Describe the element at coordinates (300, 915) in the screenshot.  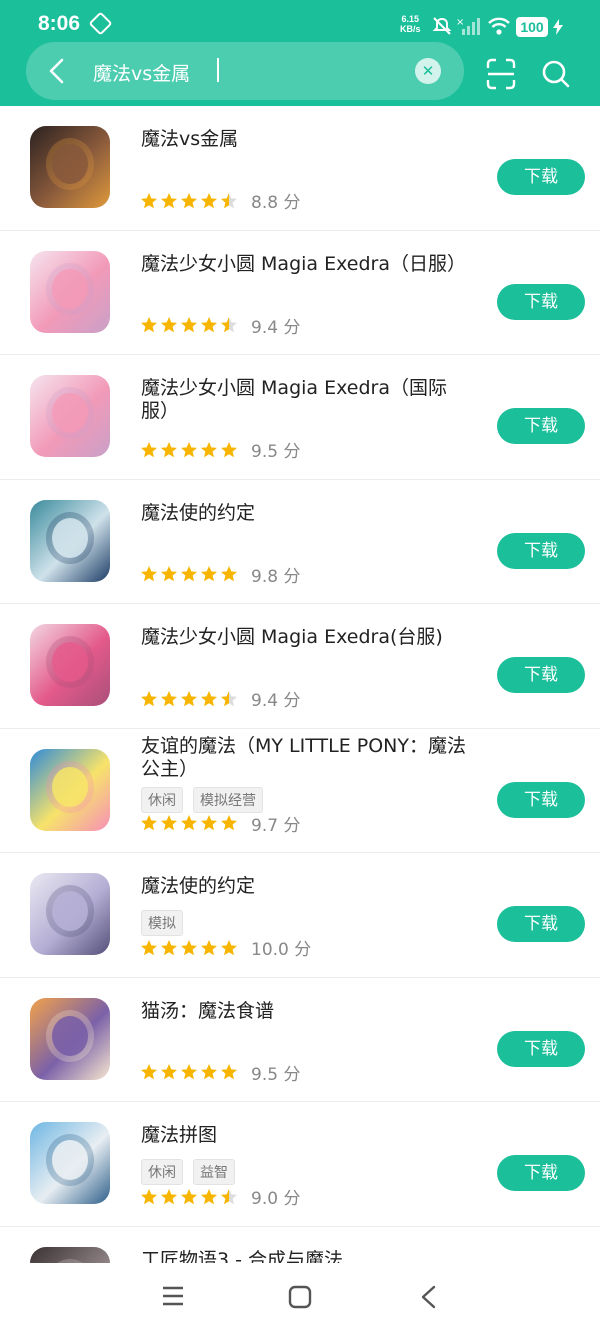
I see `app-list-item: 魔法使的约定 模拟 10.0 分 下载` at that location.